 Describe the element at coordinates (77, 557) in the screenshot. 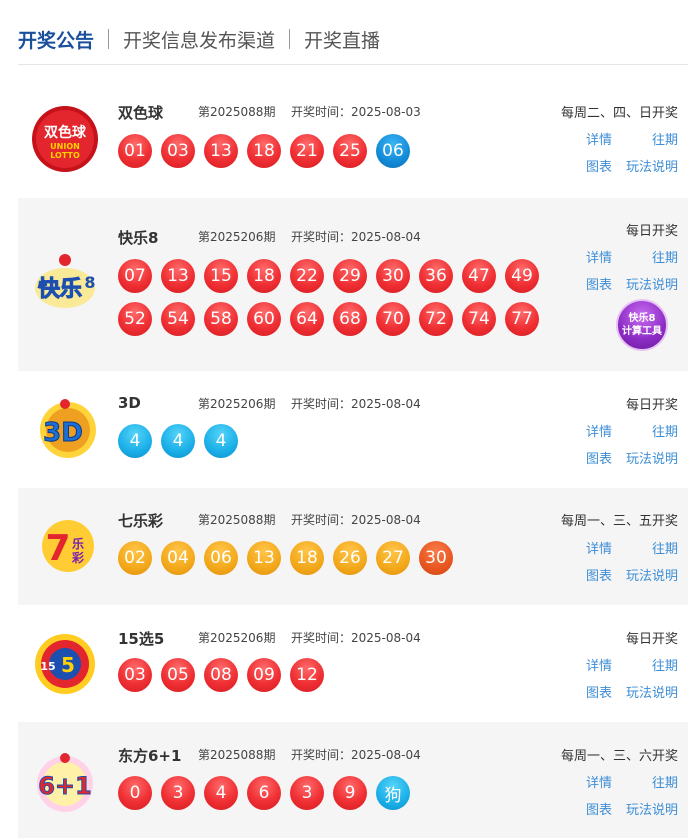

I see `svg-text: 彩` at that location.